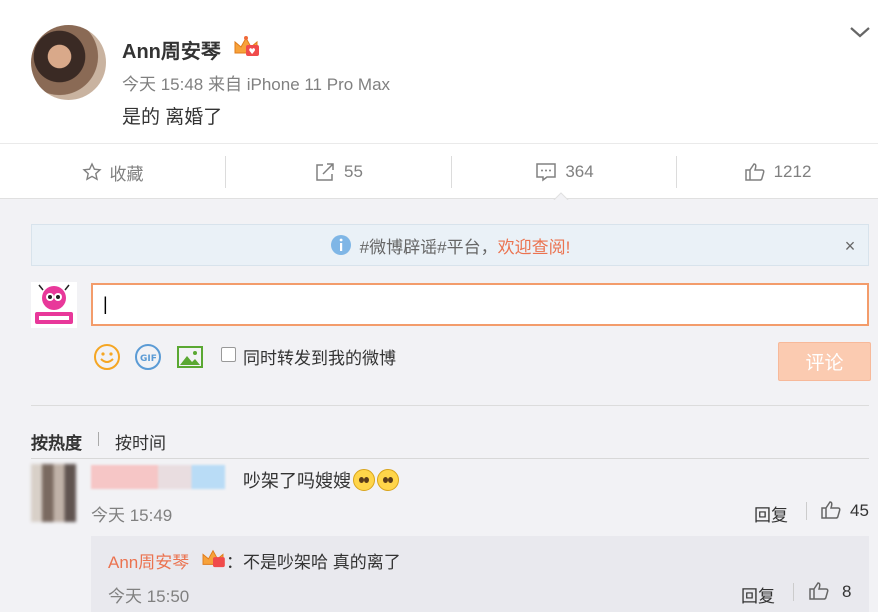  Describe the element at coordinates (98, 439) in the screenshot. I see `sort-divider` at that location.